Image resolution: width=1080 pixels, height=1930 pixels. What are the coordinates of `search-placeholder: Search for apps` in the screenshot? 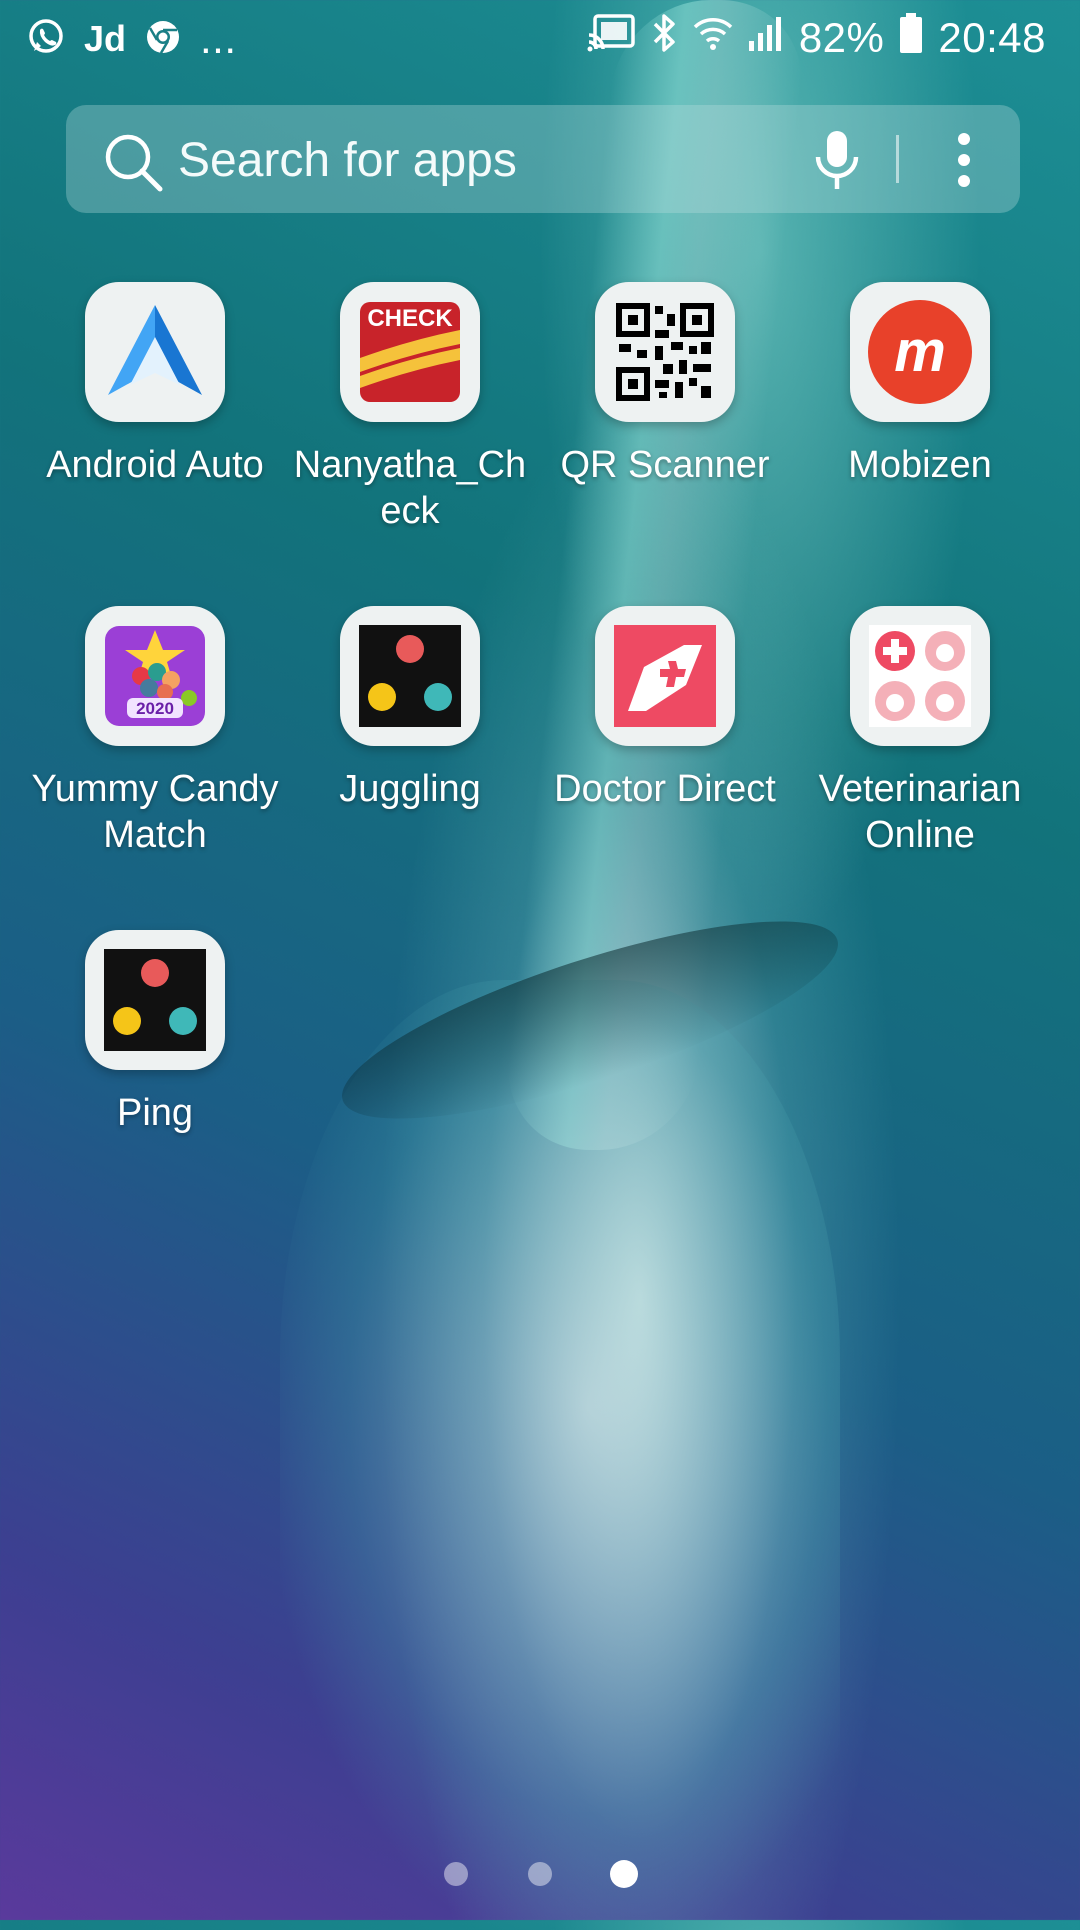 It's located at (347, 160).